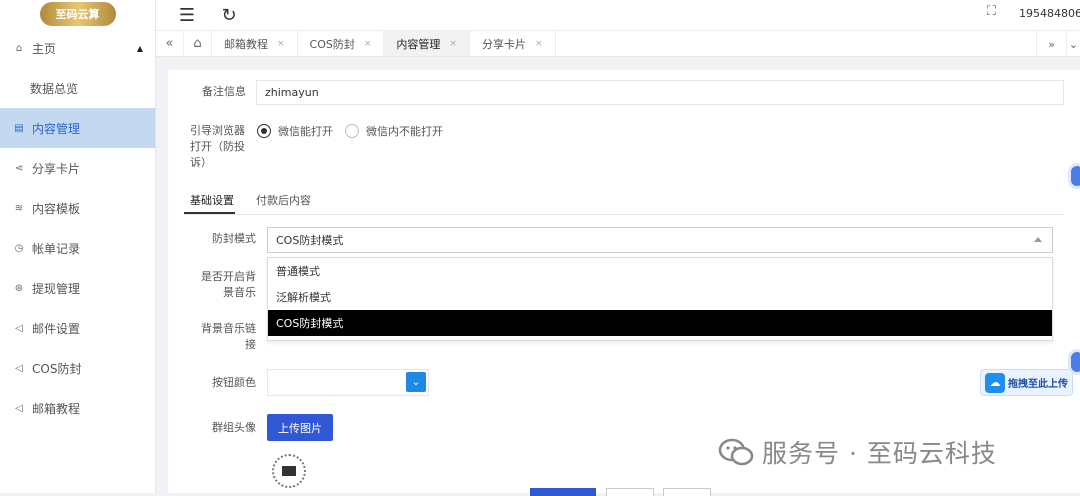 The width and height of the screenshot is (1080, 496). What do you see at coordinates (19, 48) in the screenshot?
I see `home-icon: ⌂` at bounding box center [19, 48].